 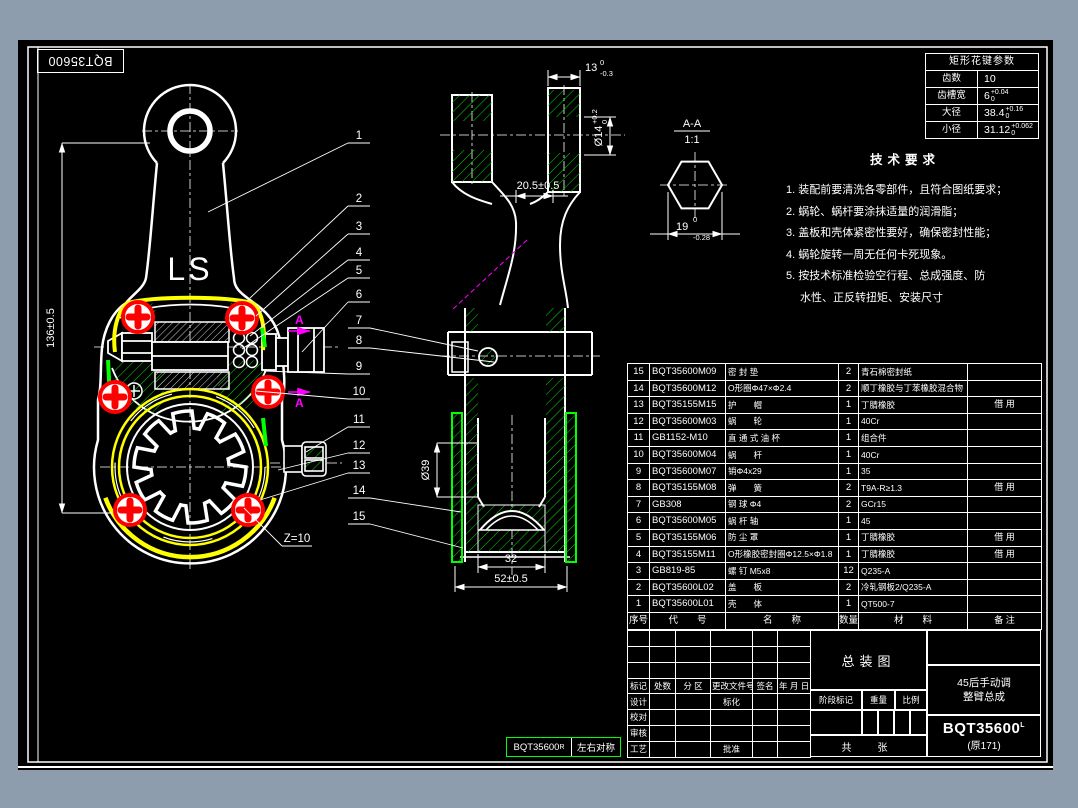 I want to click on revision-row: 标记 处数 分 区更改文件号 签名年 月 日, so click(x=719, y=686).